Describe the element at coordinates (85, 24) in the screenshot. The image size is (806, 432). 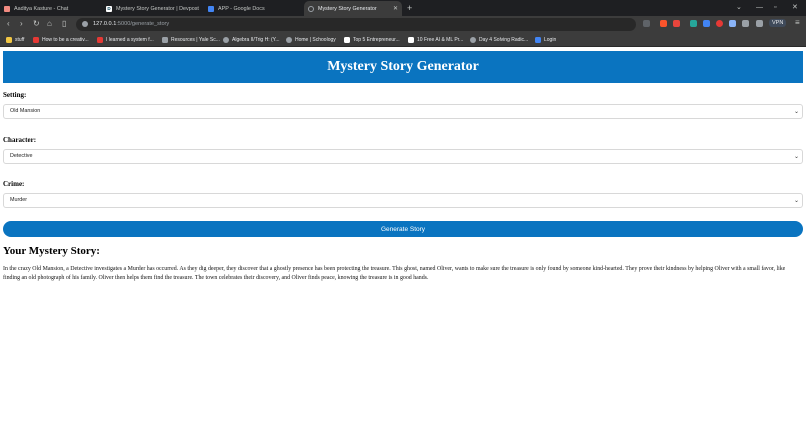
I see `site-info-icon` at that location.